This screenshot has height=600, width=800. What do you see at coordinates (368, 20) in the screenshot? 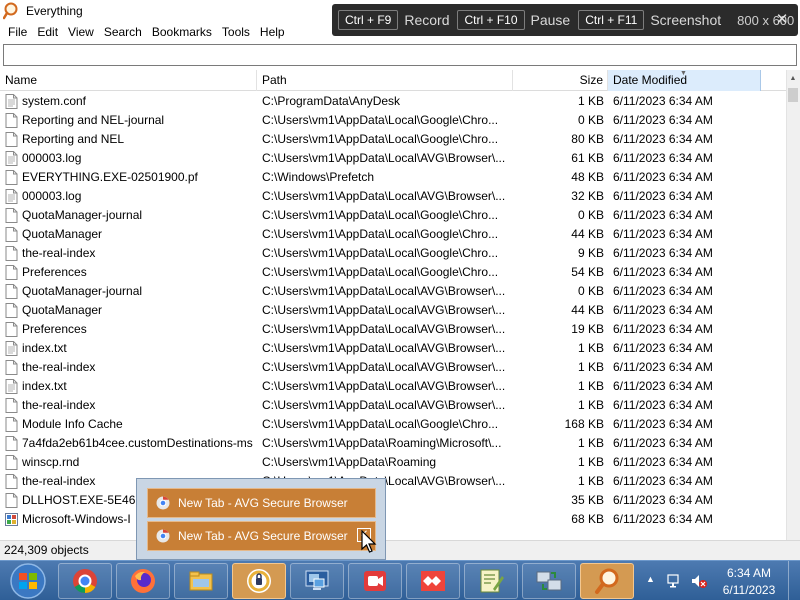
I see `record-shortcut: Ctrl + F9` at bounding box center [368, 20].